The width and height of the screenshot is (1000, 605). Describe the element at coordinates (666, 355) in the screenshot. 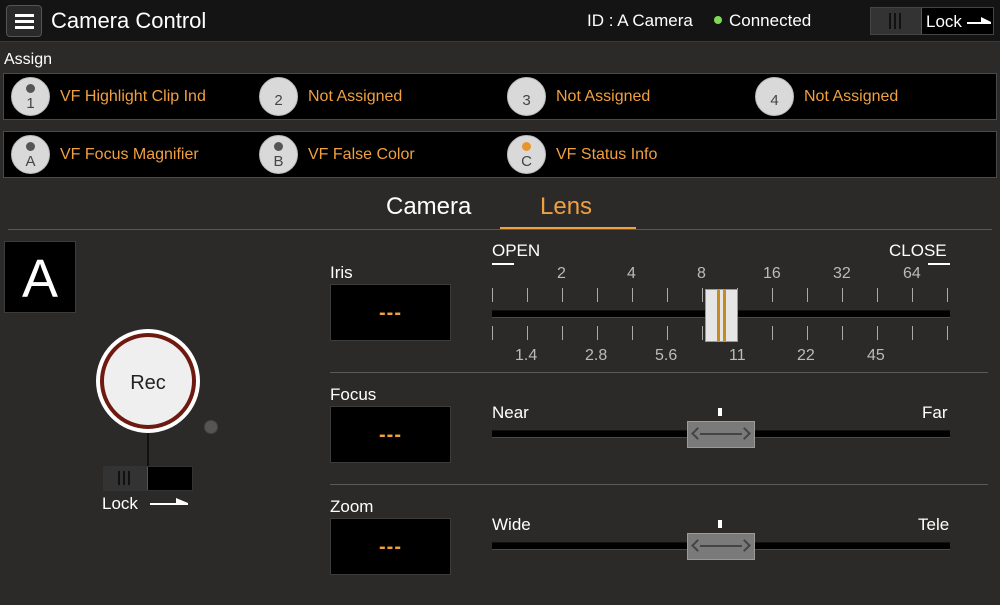

I see `iris-scale-bottom: 5.6` at that location.